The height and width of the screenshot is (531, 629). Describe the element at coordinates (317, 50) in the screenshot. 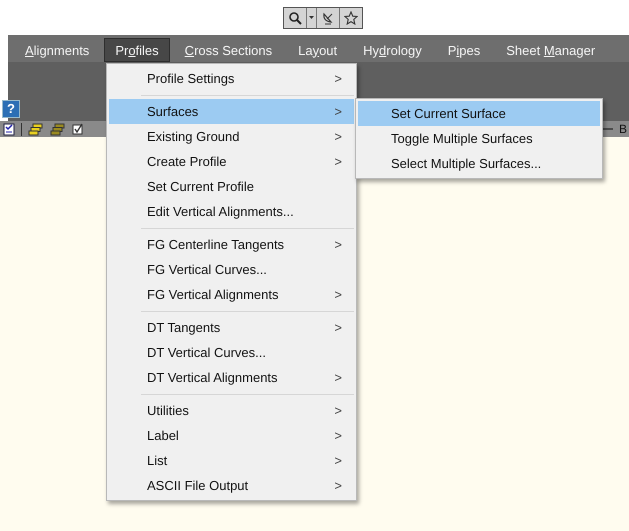

I see `menu-item: Layout` at that location.